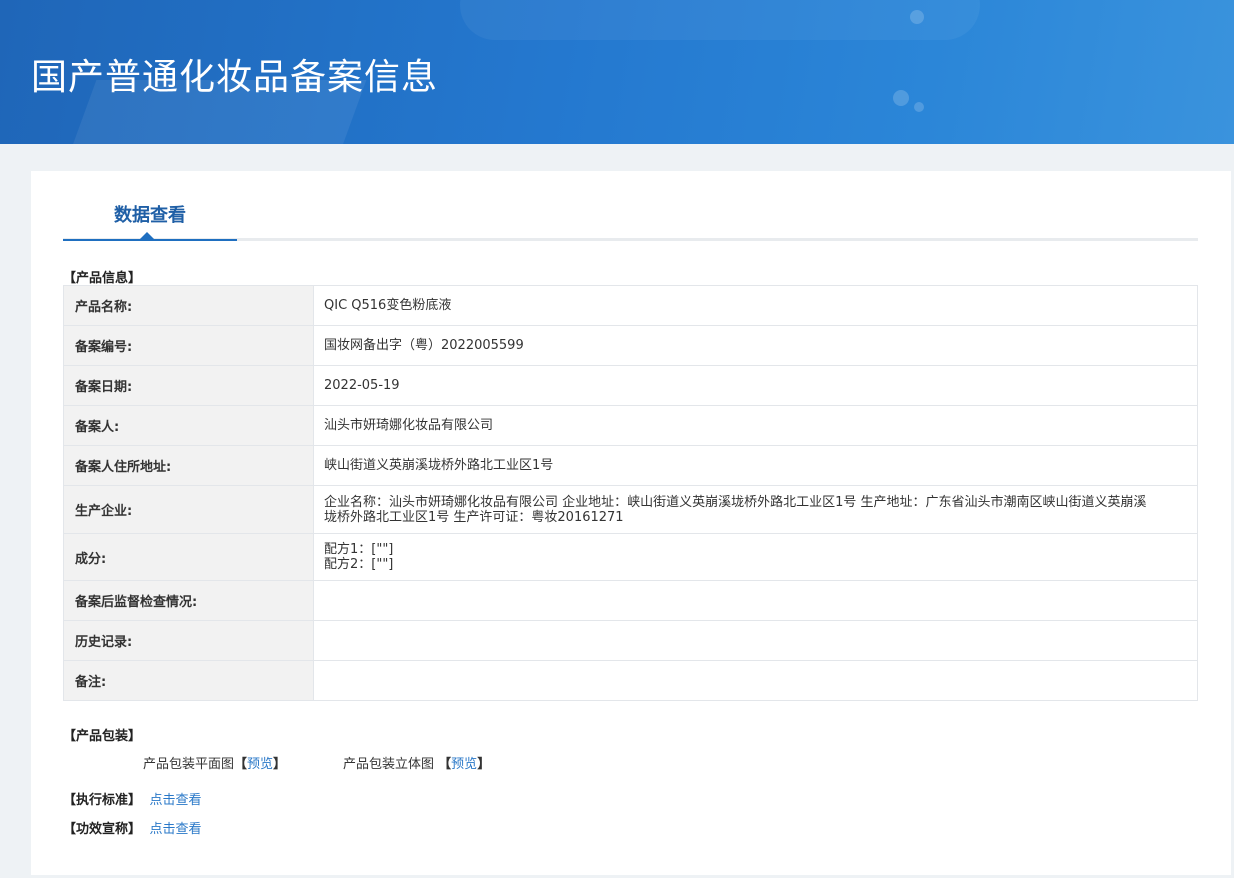  Describe the element at coordinates (176, 800) in the screenshot. I see `standard-view-link: 点击查看` at that location.